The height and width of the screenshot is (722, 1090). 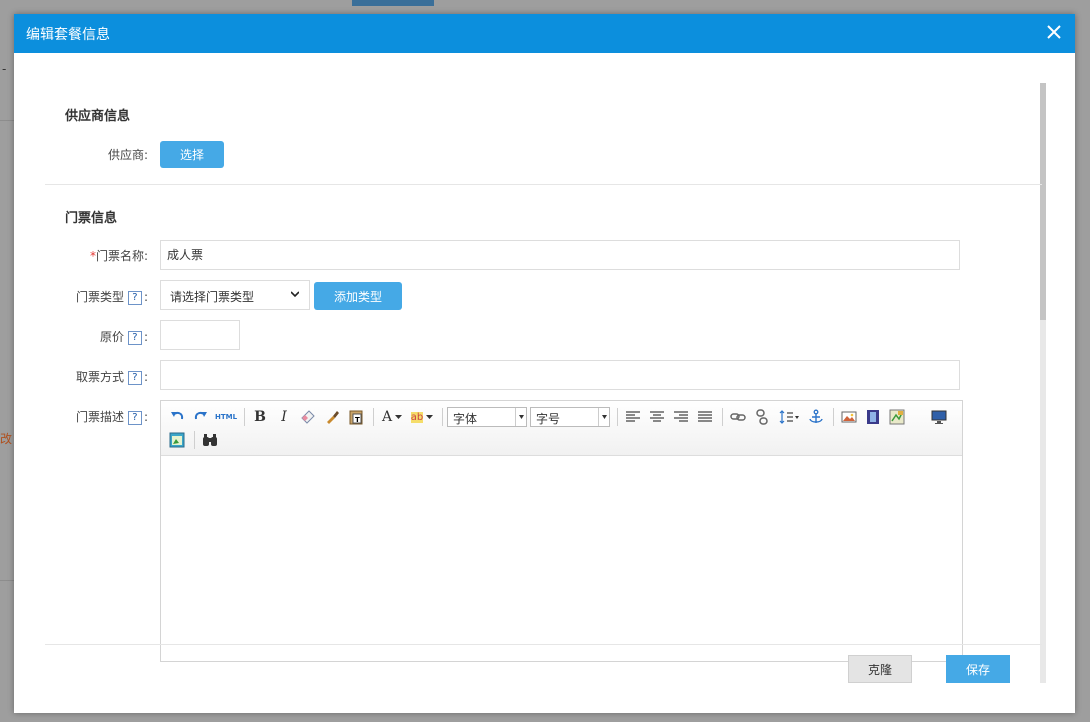 I want to click on editor-toolbar: HTML B I T A ab 字体 字号, so click(x=561, y=428).